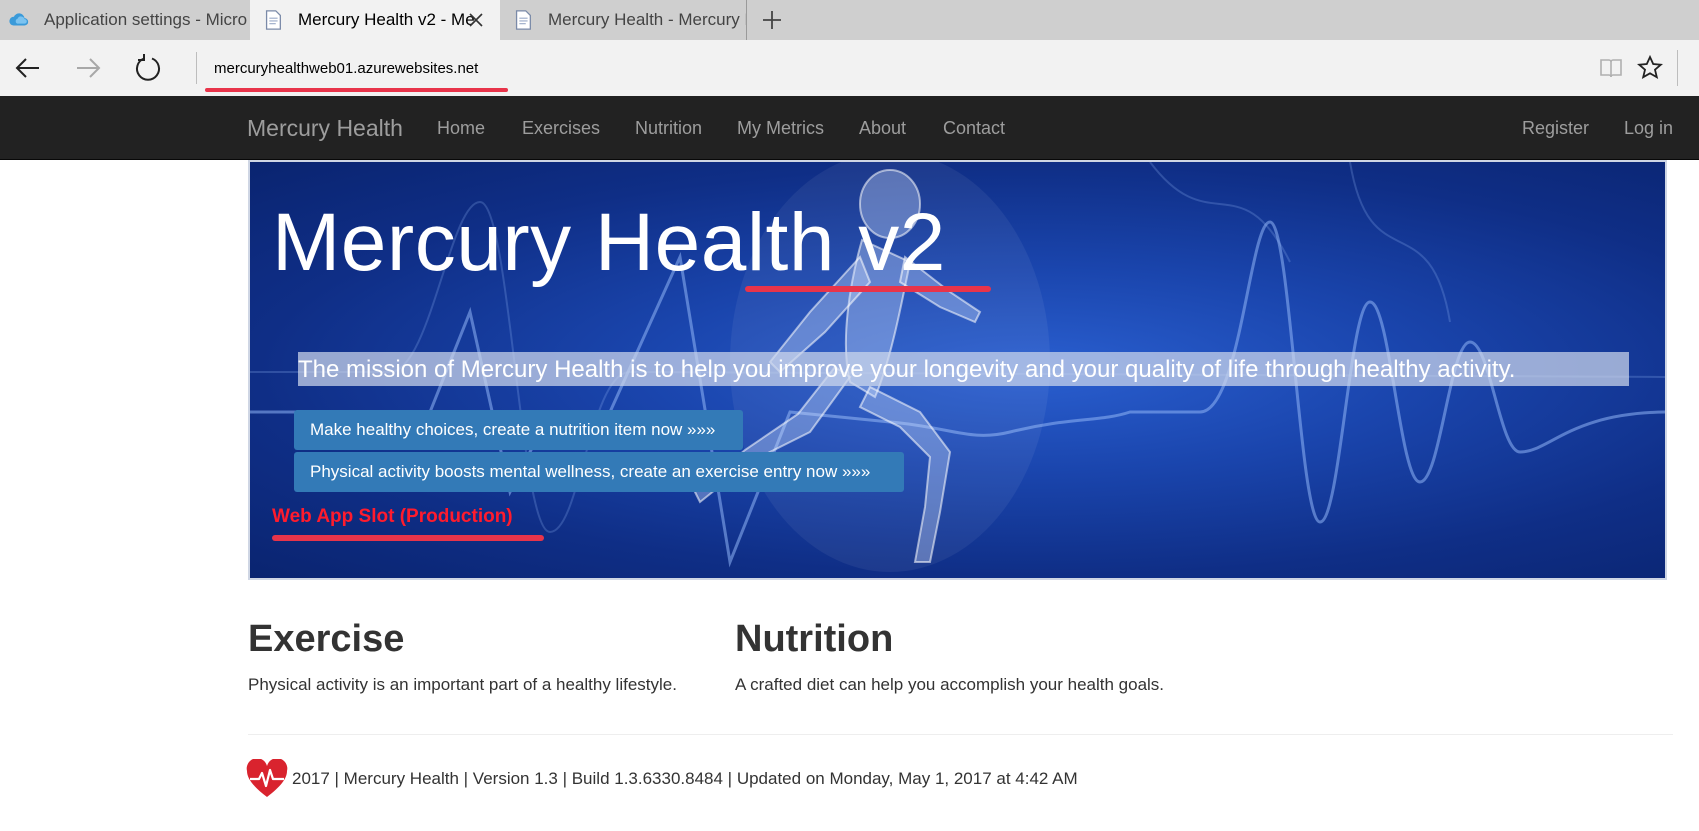  What do you see at coordinates (886, 72) in the screenshot?
I see `address-bar: mercuryhealthweb01.azurewebsites.net` at bounding box center [886, 72].